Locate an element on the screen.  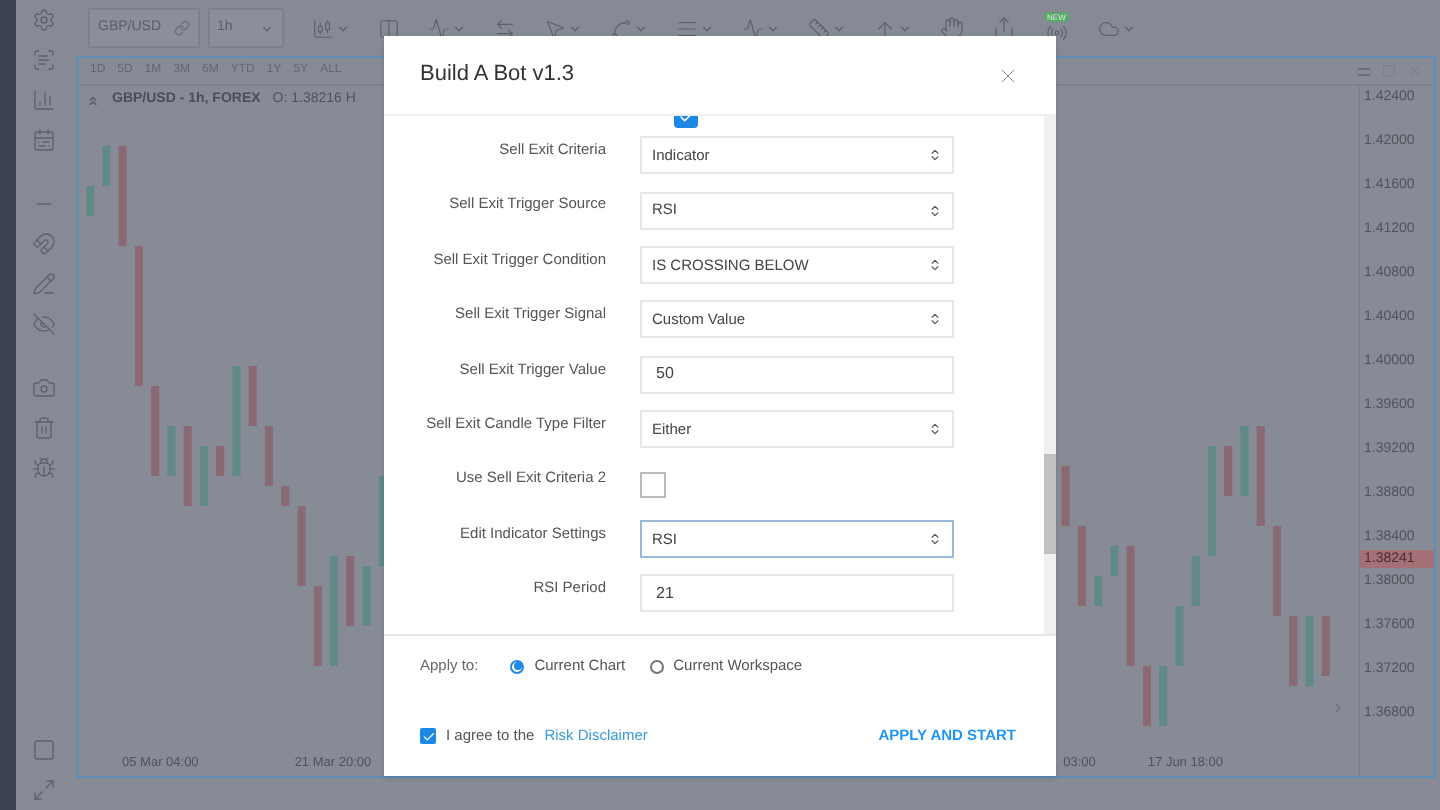
scrollbar-thumb is located at coordinates (1050, 504).